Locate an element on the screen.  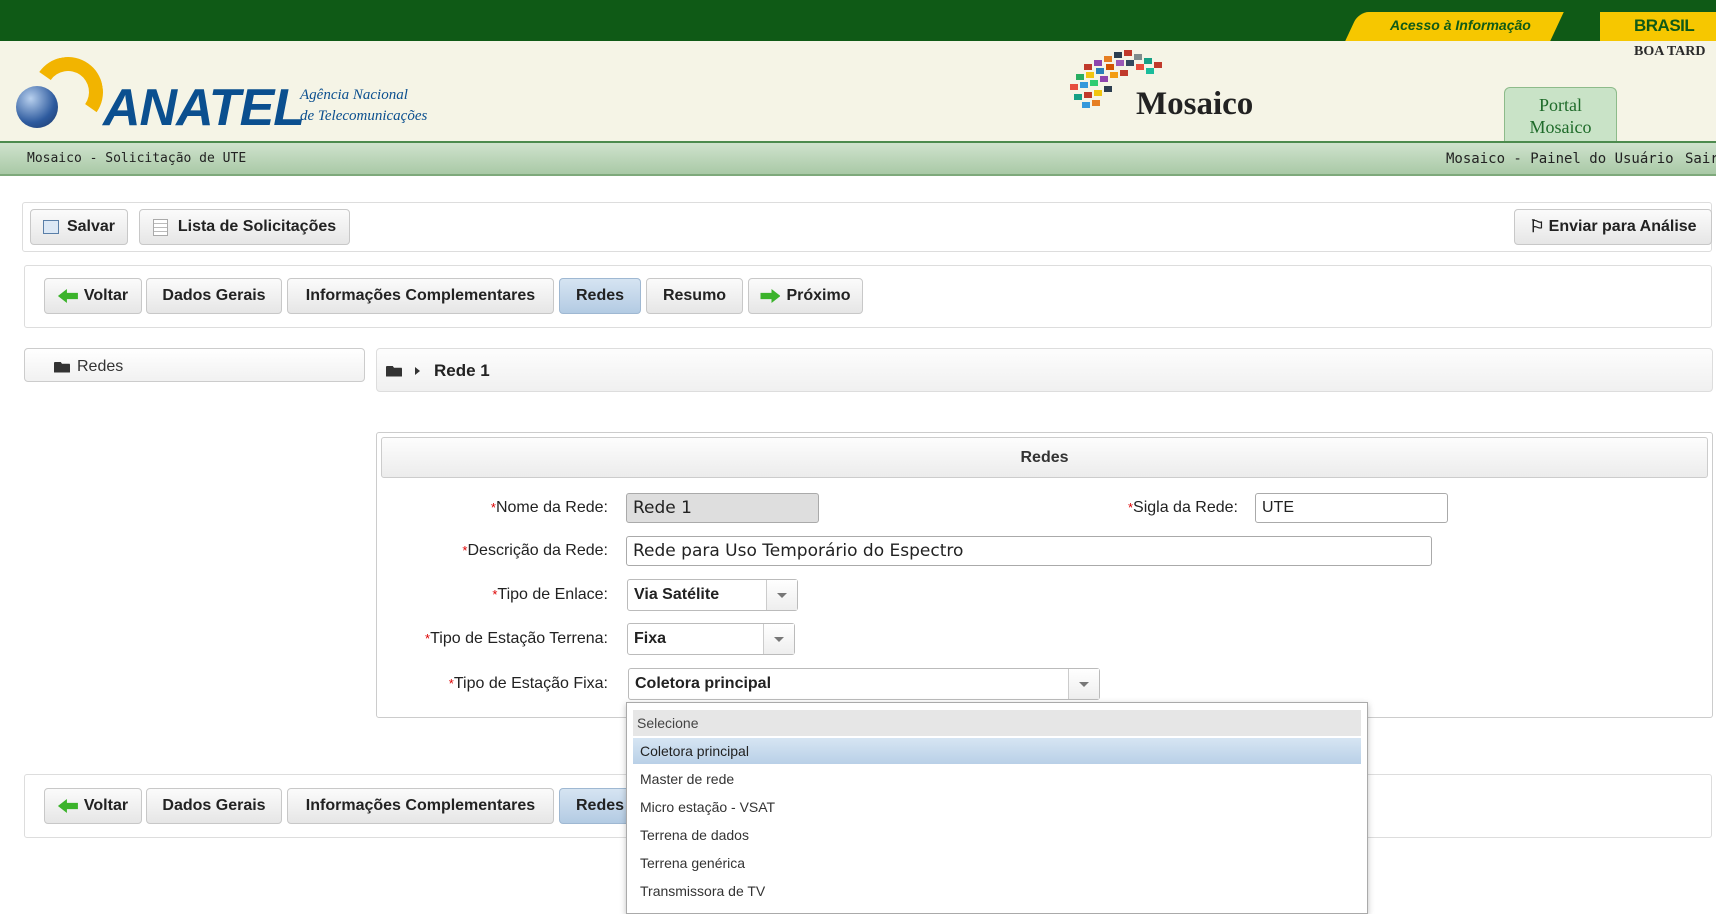
tab-resumo: Resumo is located at coordinates (694, 296).